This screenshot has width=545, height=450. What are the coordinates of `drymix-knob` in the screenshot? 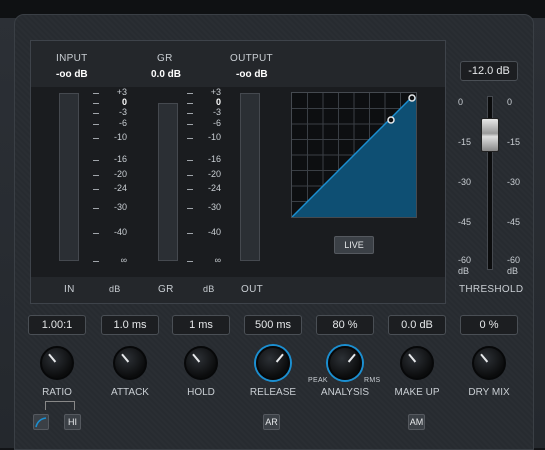 It's located at (489, 363).